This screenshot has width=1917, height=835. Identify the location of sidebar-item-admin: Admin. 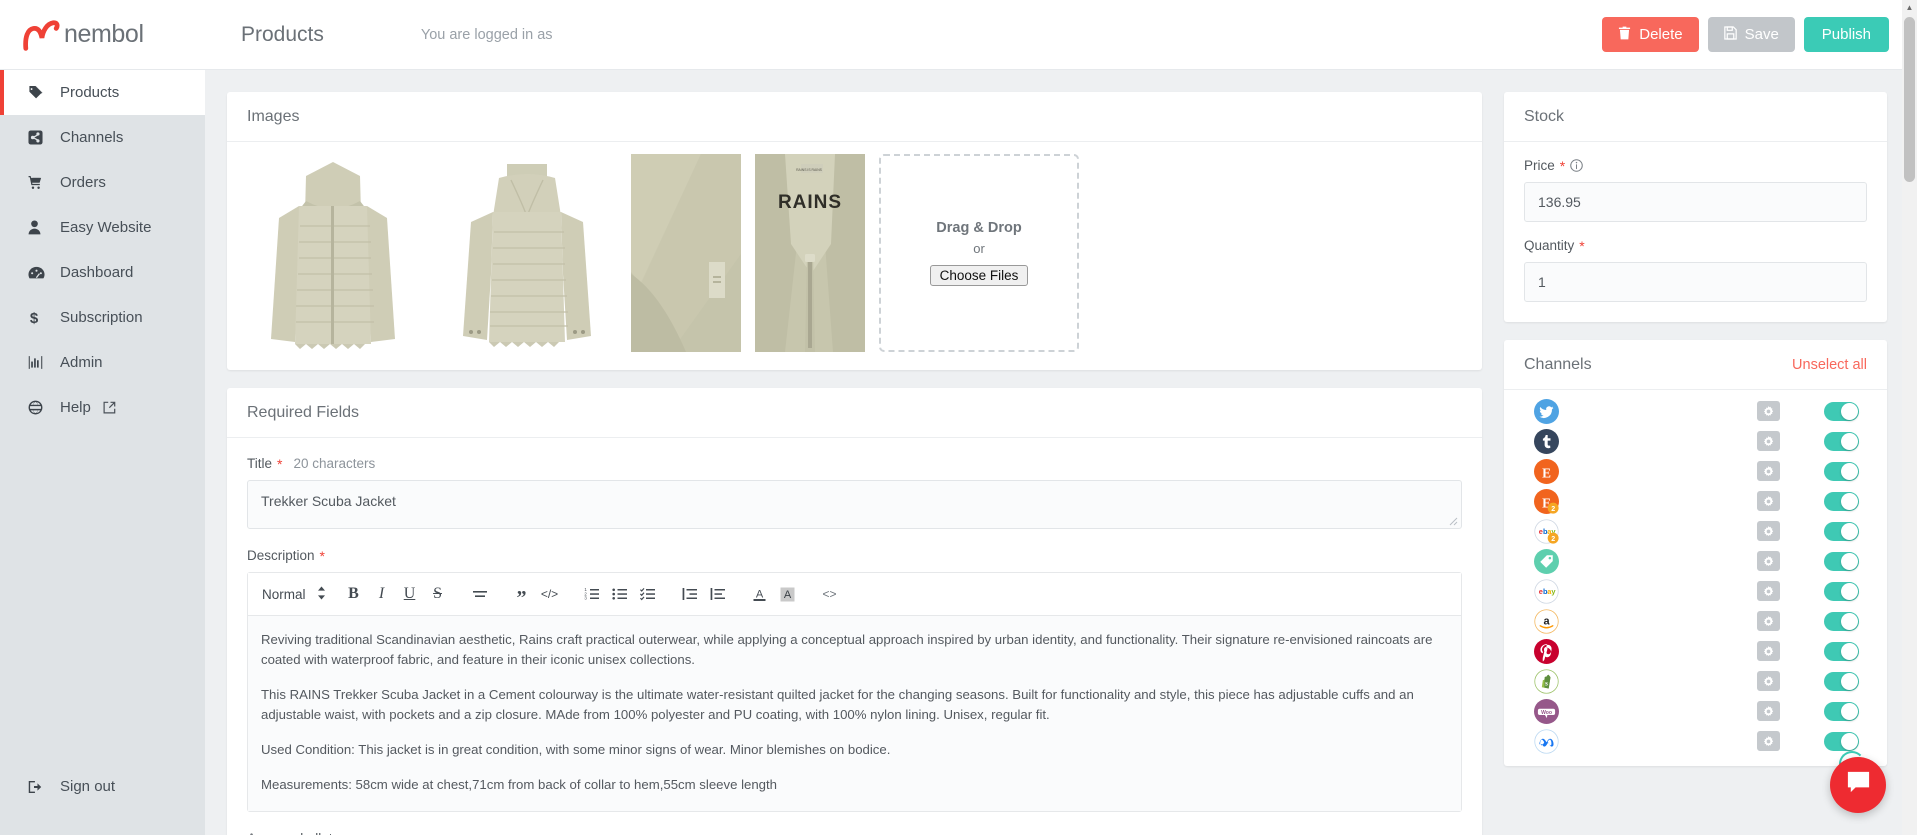
(102, 362).